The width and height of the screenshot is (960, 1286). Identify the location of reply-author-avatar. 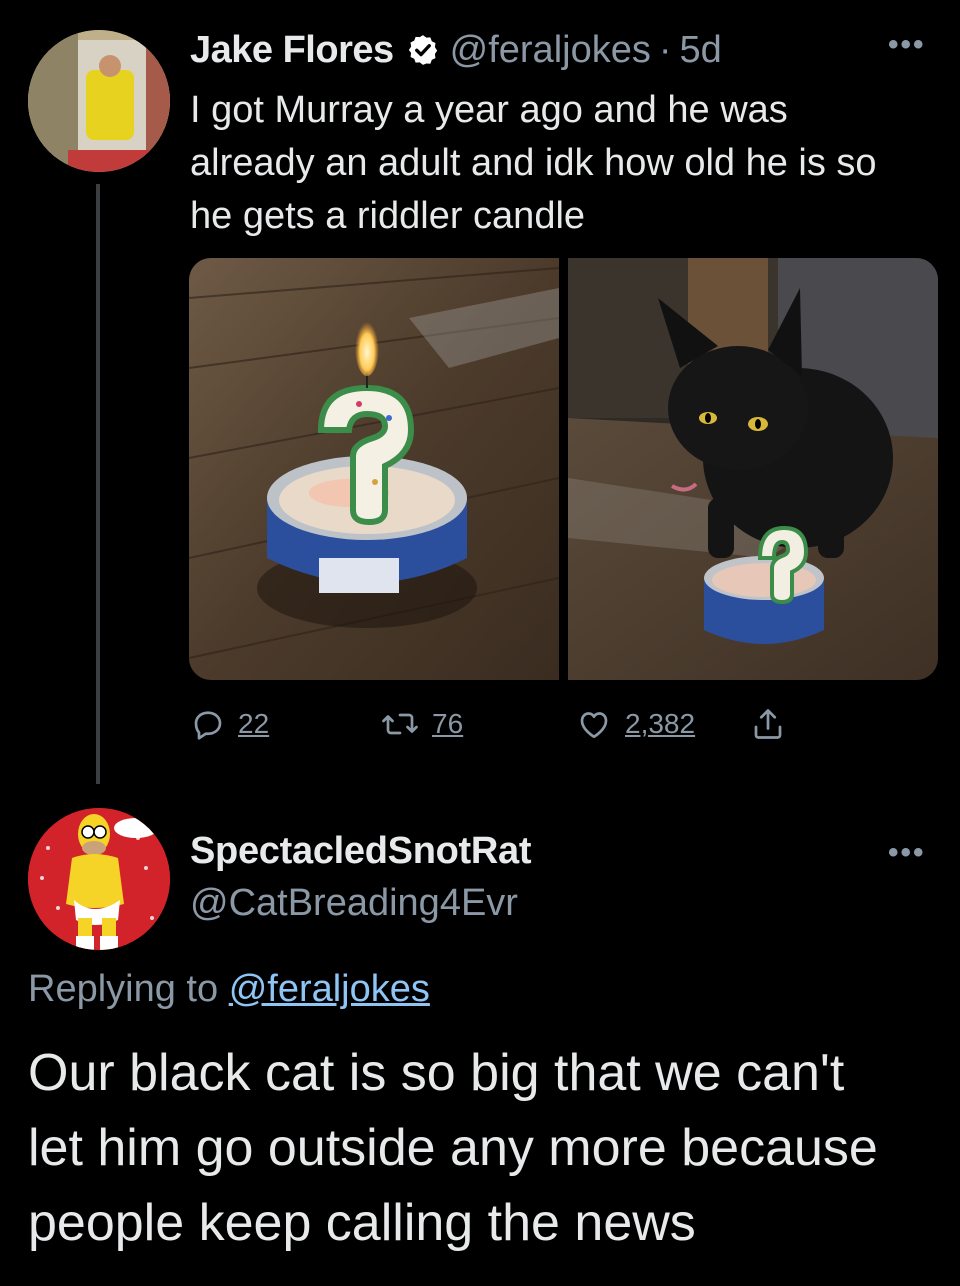
(99, 879).